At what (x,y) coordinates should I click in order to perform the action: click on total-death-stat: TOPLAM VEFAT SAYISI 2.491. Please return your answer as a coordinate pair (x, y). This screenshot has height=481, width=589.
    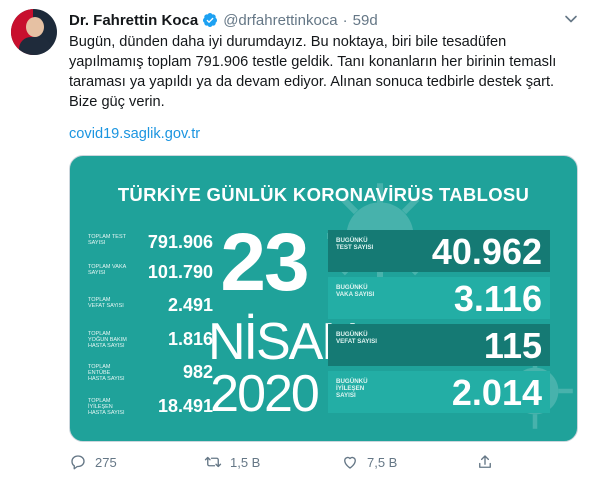
    Looking at the image, I should click on (150, 307).